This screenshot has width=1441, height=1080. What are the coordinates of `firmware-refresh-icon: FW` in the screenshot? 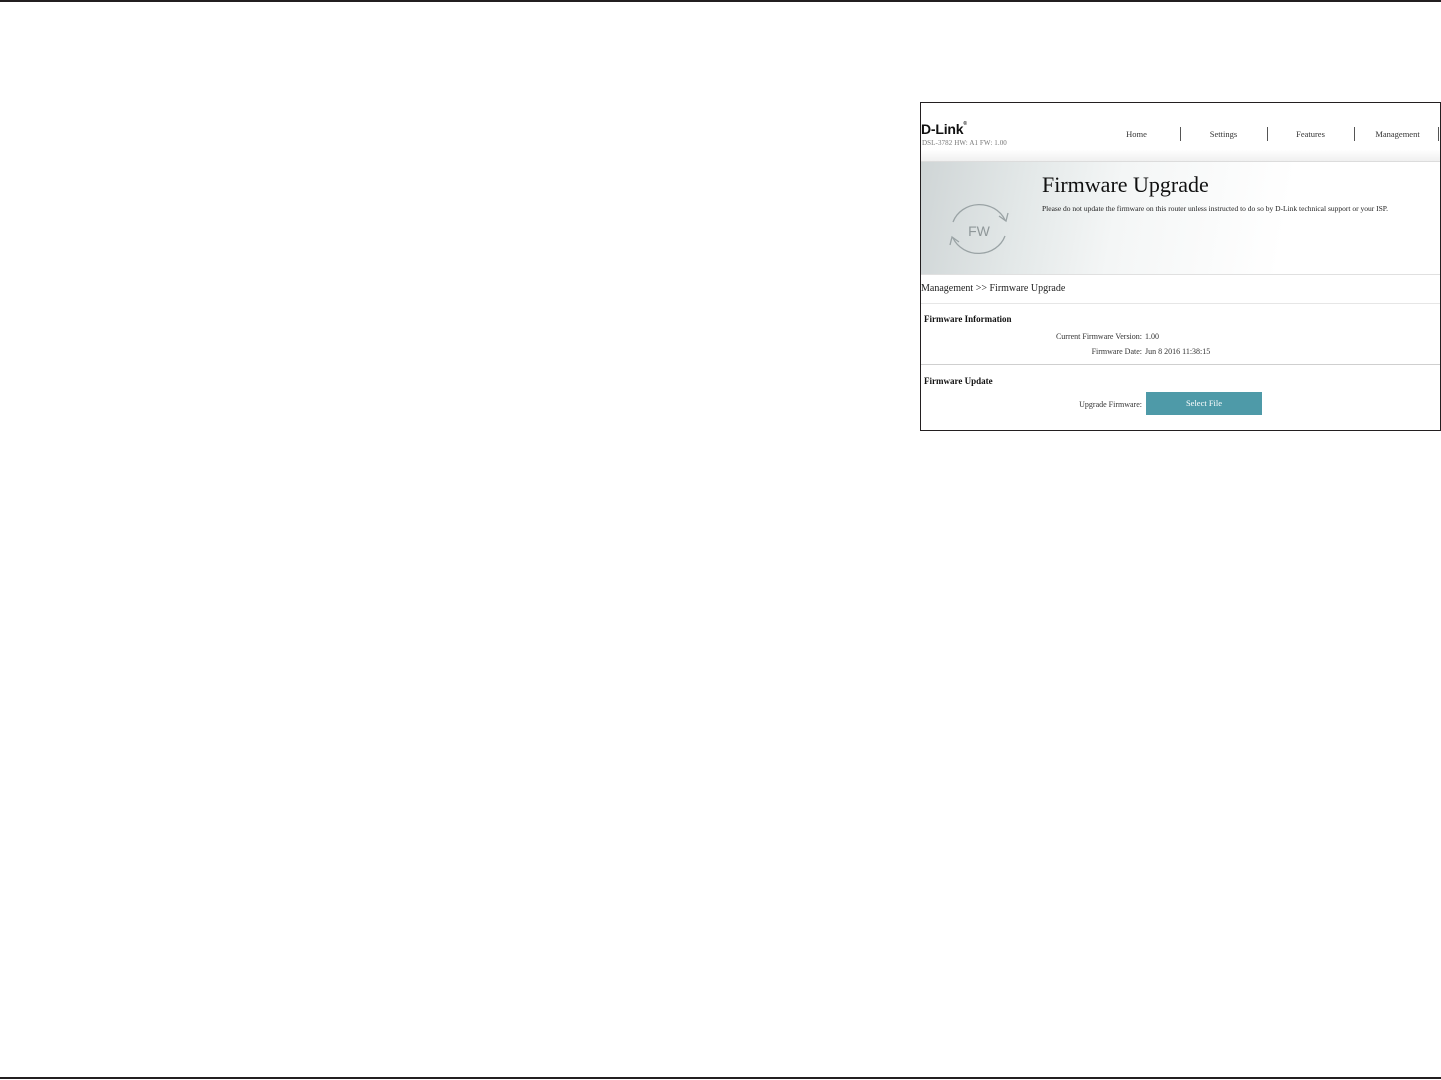 It's located at (979, 229).